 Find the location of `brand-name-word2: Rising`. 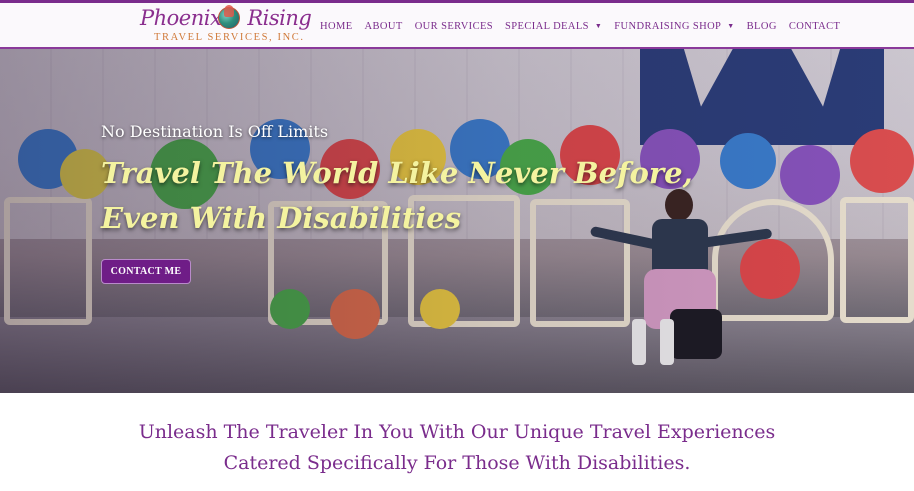

brand-name-word2: Rising is located at coordinates (279, 18).